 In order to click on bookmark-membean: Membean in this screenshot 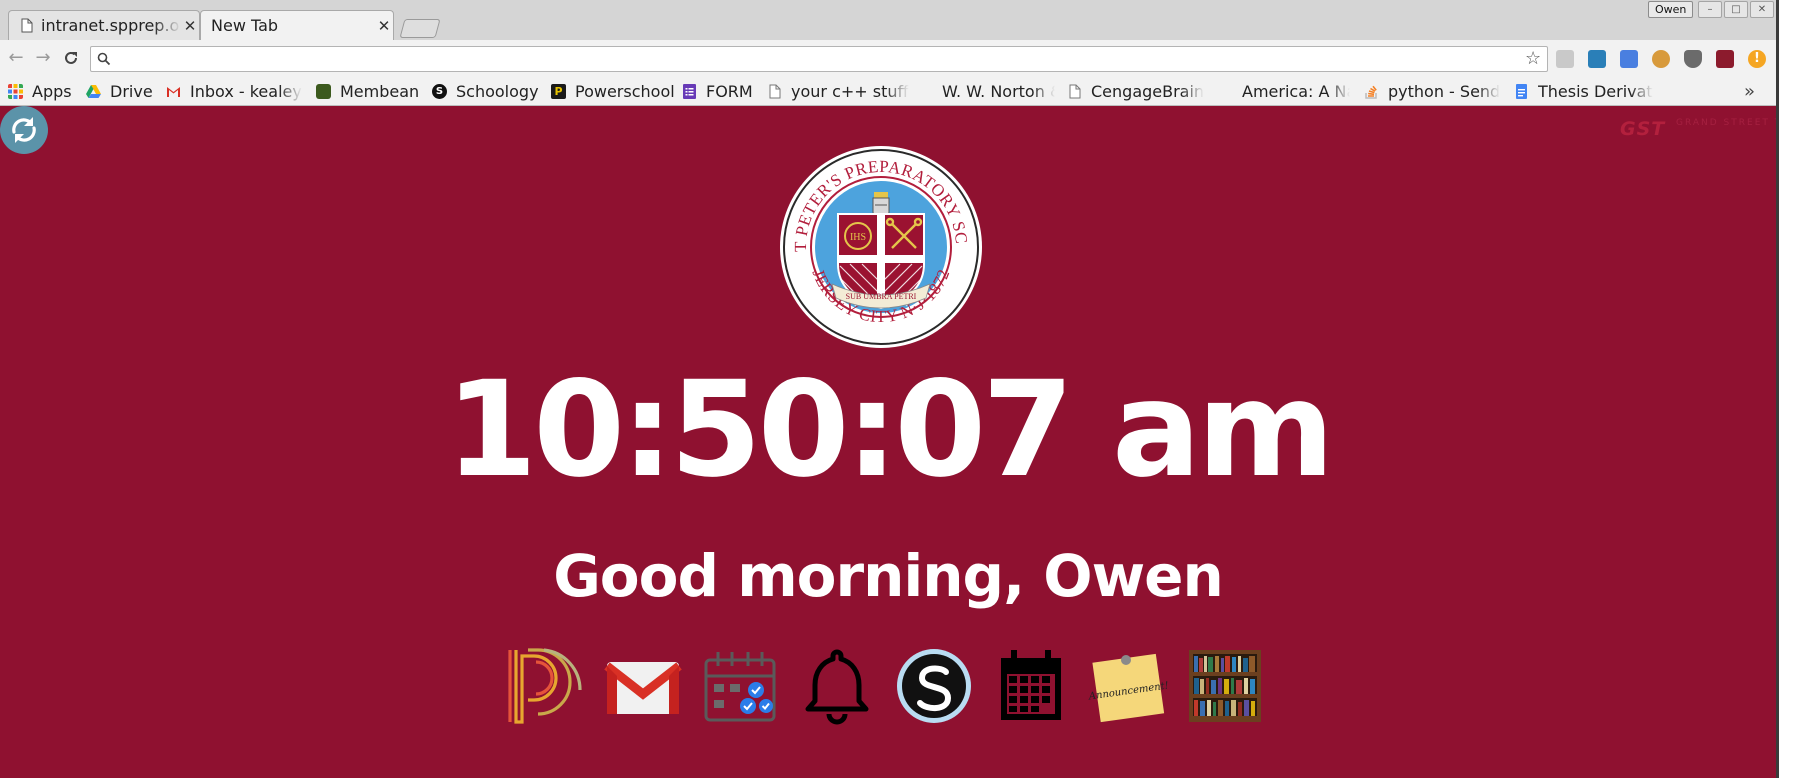, I will do `click(370, 91)`.